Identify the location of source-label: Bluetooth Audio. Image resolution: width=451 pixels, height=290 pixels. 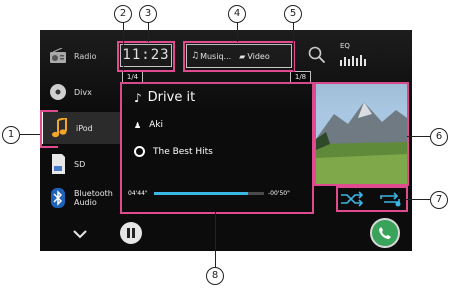
(93, 198).